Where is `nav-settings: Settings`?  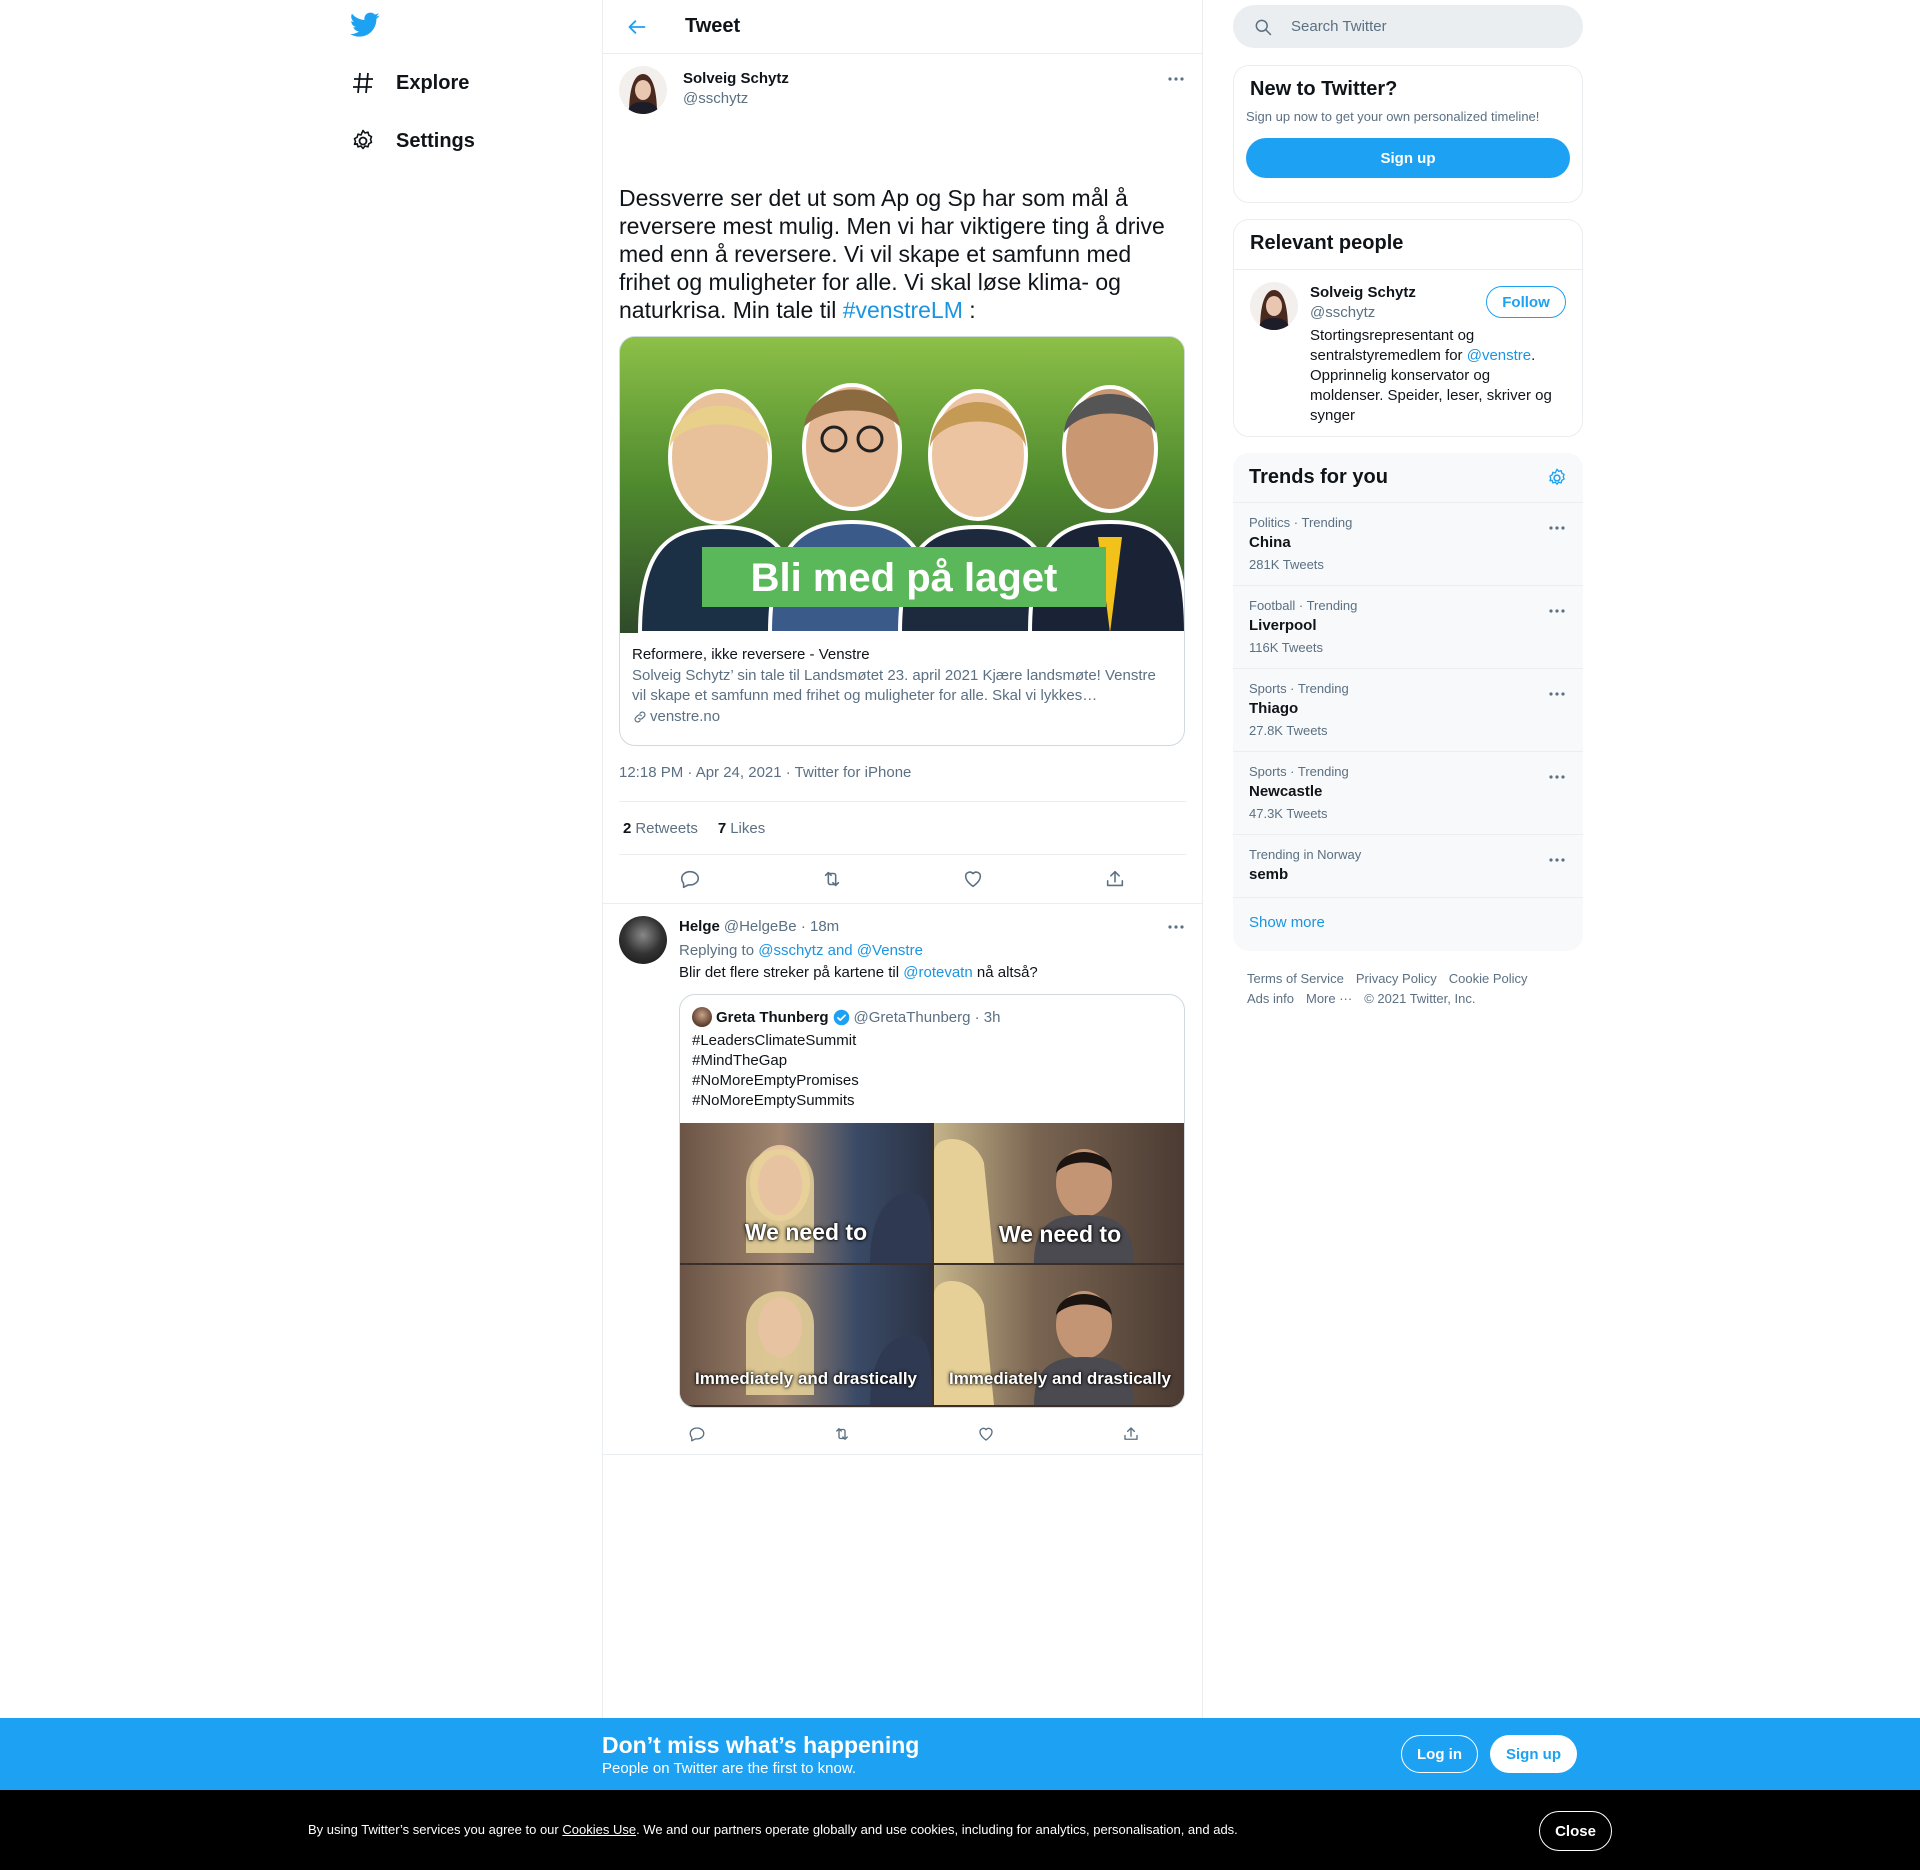 nav-settings: Settings is located at coordinates (412, 141).